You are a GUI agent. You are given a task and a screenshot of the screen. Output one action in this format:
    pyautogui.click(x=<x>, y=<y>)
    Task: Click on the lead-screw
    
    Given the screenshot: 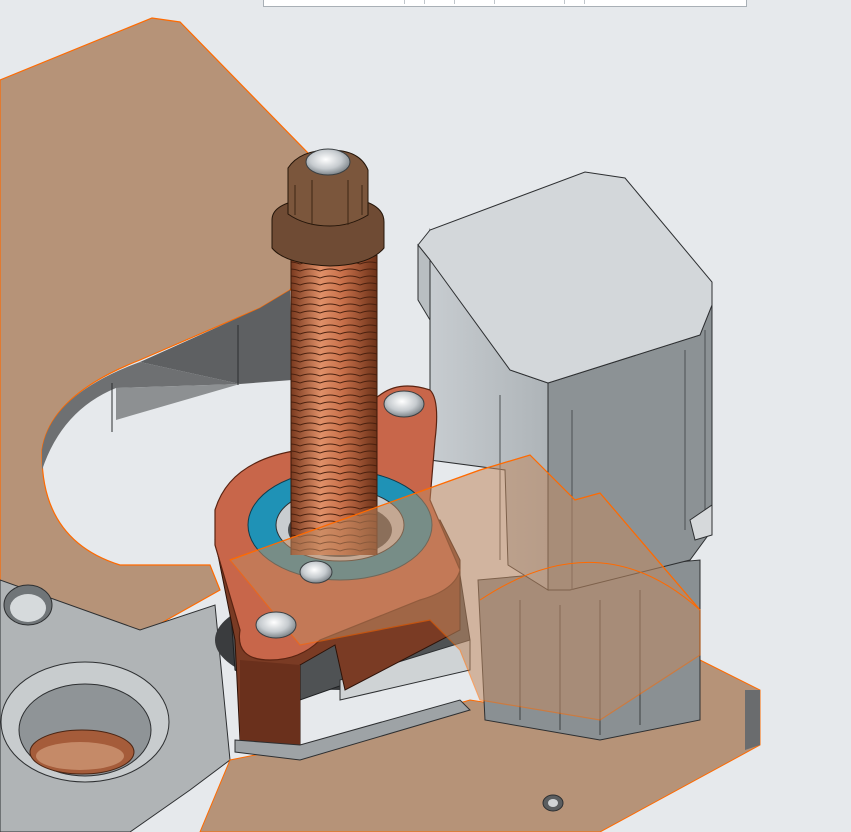 What is the action you would take?
    pyautogui.click(x=334, y=405)
    